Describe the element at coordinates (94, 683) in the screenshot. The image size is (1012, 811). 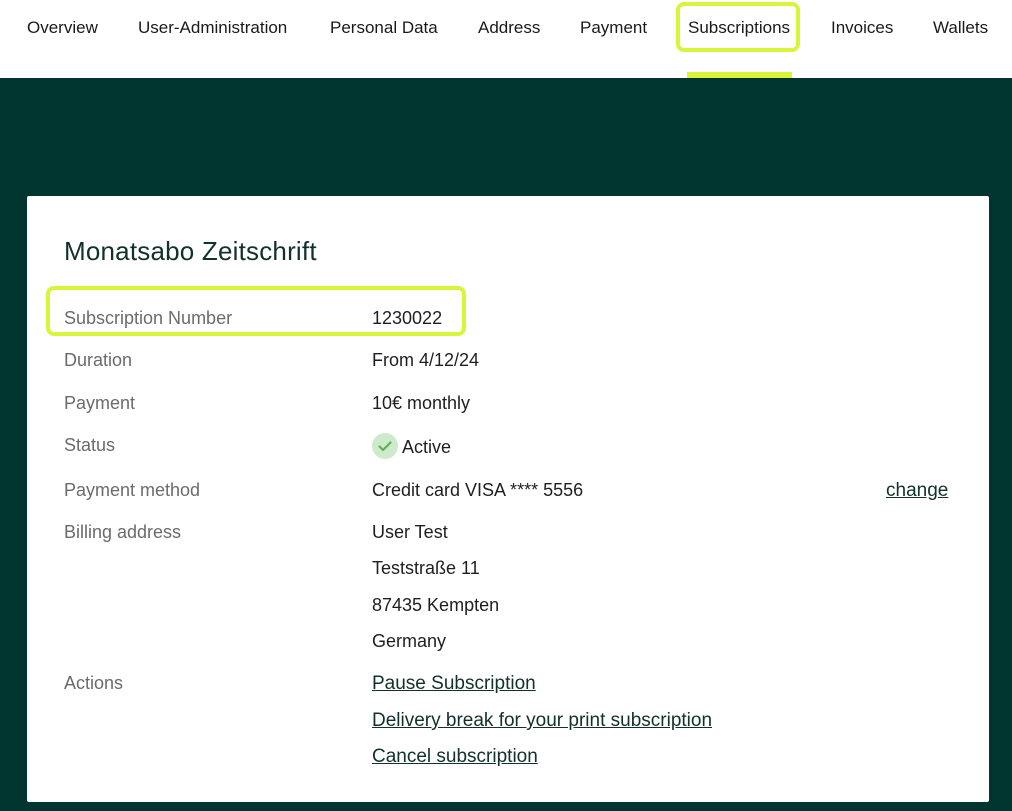
I see `actions-label: Actions` at that location.